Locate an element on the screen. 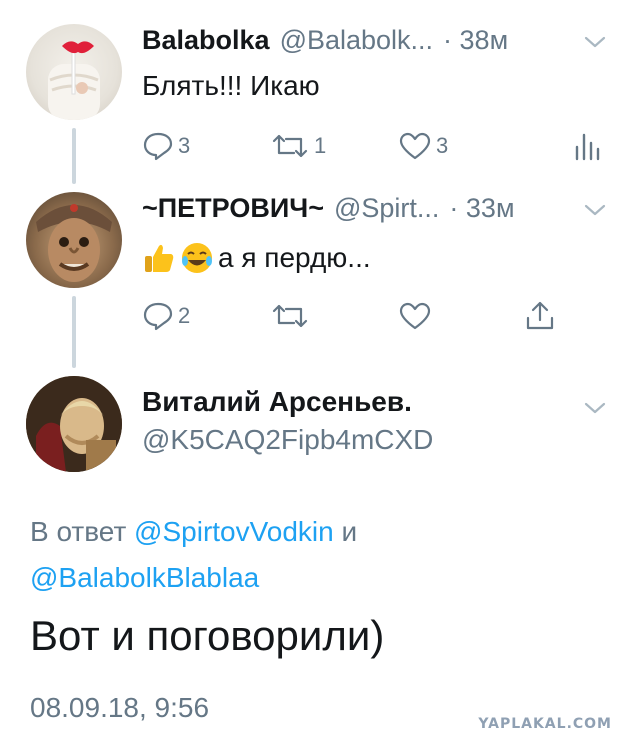 The image size is (636, 754). avatar-petrovich is located at coordinates (74, 240).